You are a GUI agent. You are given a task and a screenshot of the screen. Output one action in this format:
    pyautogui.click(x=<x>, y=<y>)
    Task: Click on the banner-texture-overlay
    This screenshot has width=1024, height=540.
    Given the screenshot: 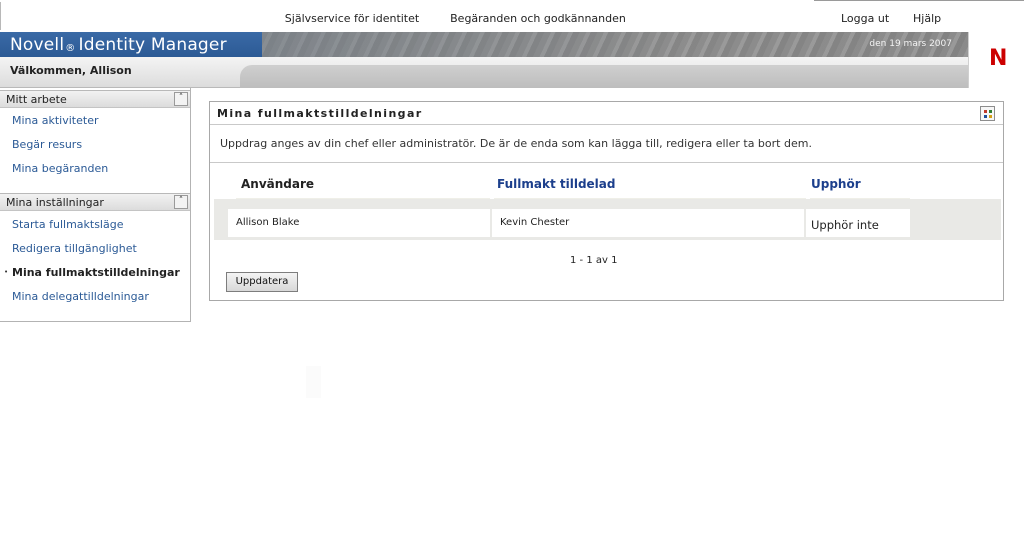 What is the action you would take?
    pyautogui.click(x=615, y=44)
    